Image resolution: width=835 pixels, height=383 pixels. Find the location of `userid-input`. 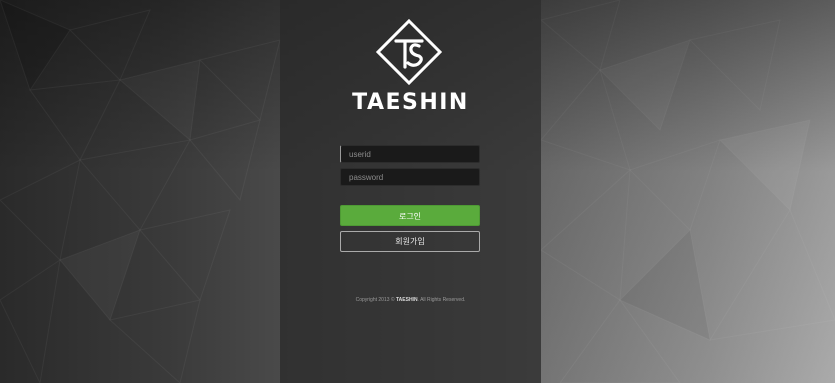

userid-input is located at coordinates (410, 154).